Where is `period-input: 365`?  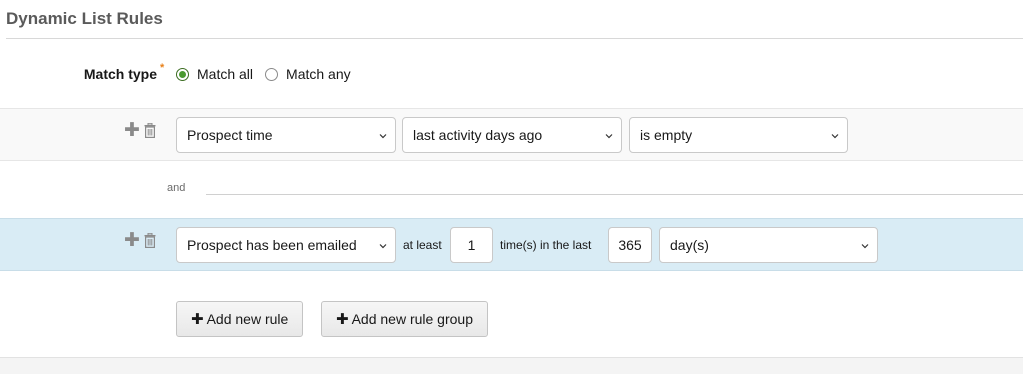
period-input: 365 is located at coordinates (630, 245).